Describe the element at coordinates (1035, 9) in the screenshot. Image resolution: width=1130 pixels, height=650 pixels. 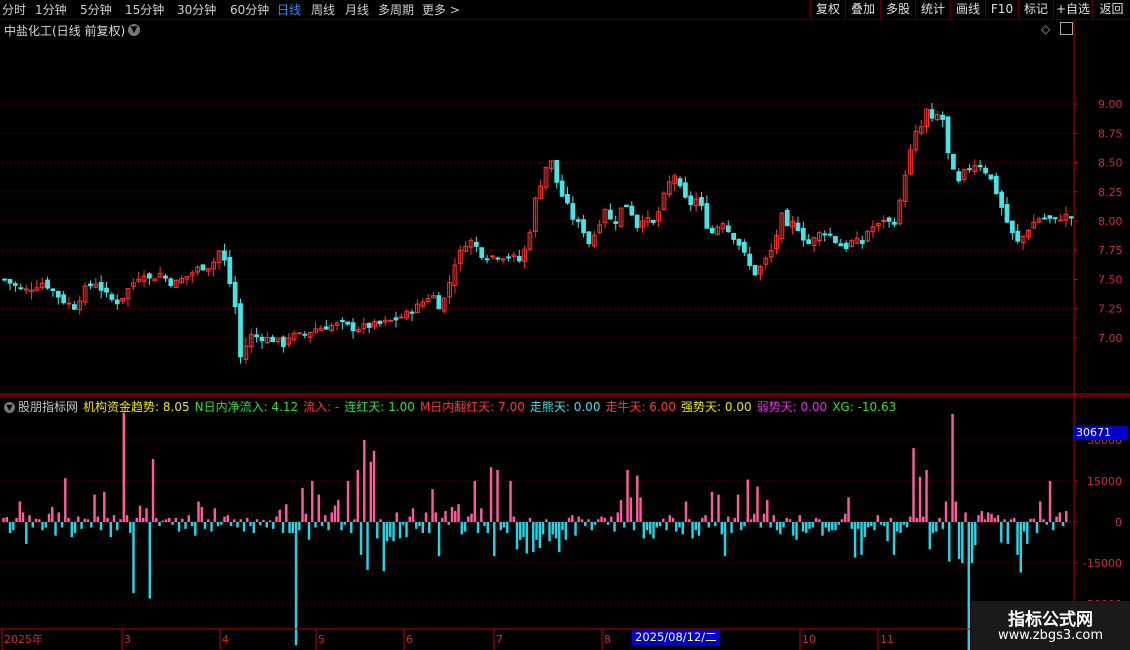
I see `mark-button: 标记` at that location.